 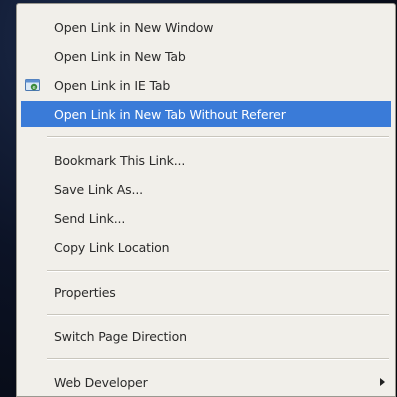 I want to click on menu-item-label: Open Link in New Tab Without Referer, so click(x=170, y=114).